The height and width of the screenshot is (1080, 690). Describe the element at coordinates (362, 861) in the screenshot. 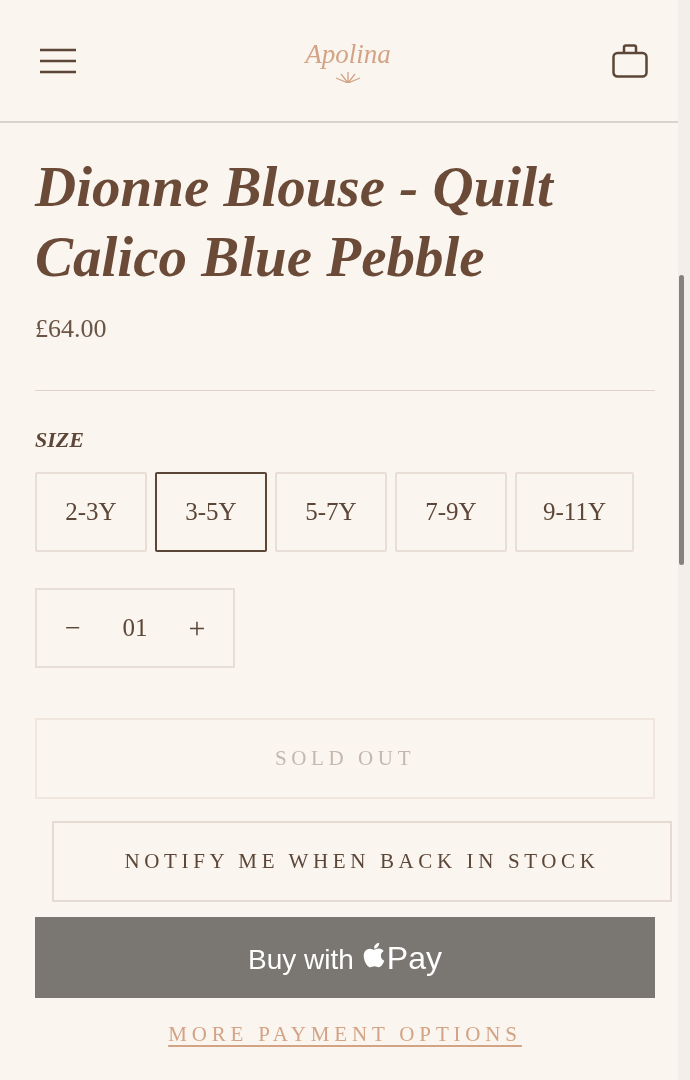

I see `notify-button: NOTIFY ME WHEN BACK IN STOCK` at that location.